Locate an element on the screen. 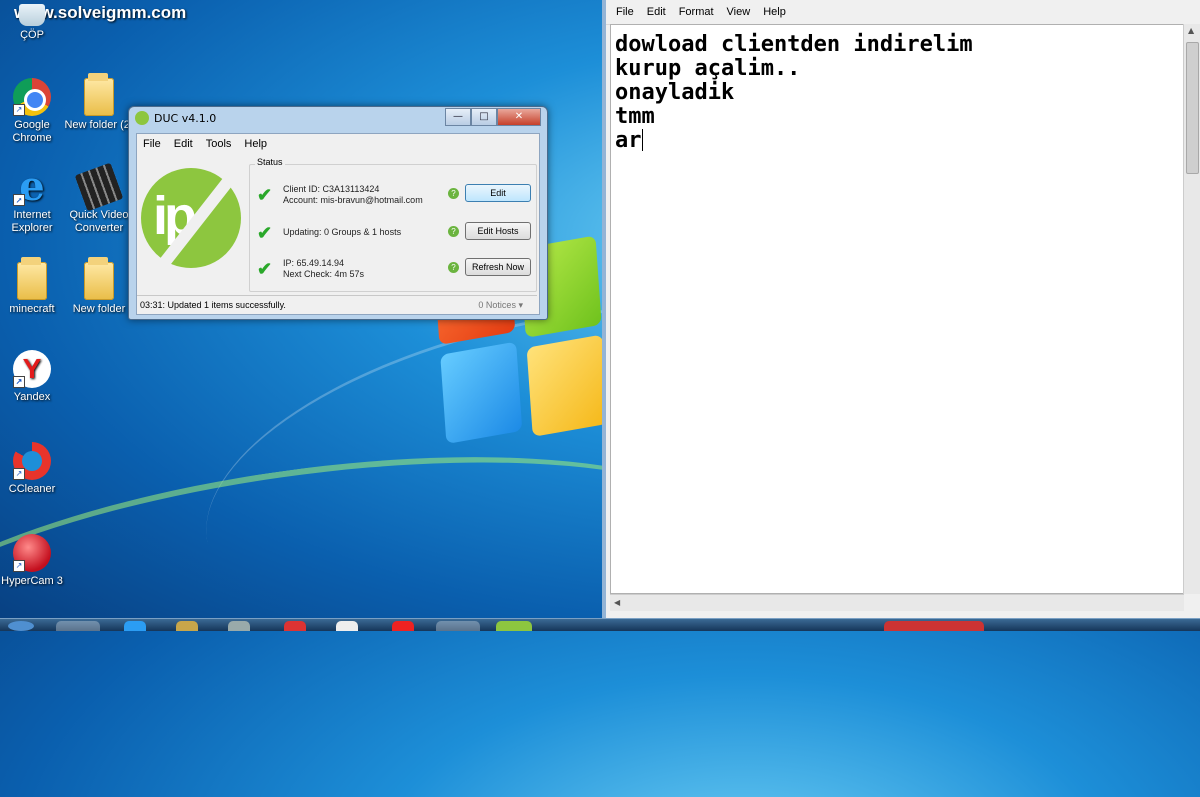 This screenshot has height=797, width=1200. desktop-icon-hypercam: ↗ HyperCam 3 is located at coordinates (34, 561).